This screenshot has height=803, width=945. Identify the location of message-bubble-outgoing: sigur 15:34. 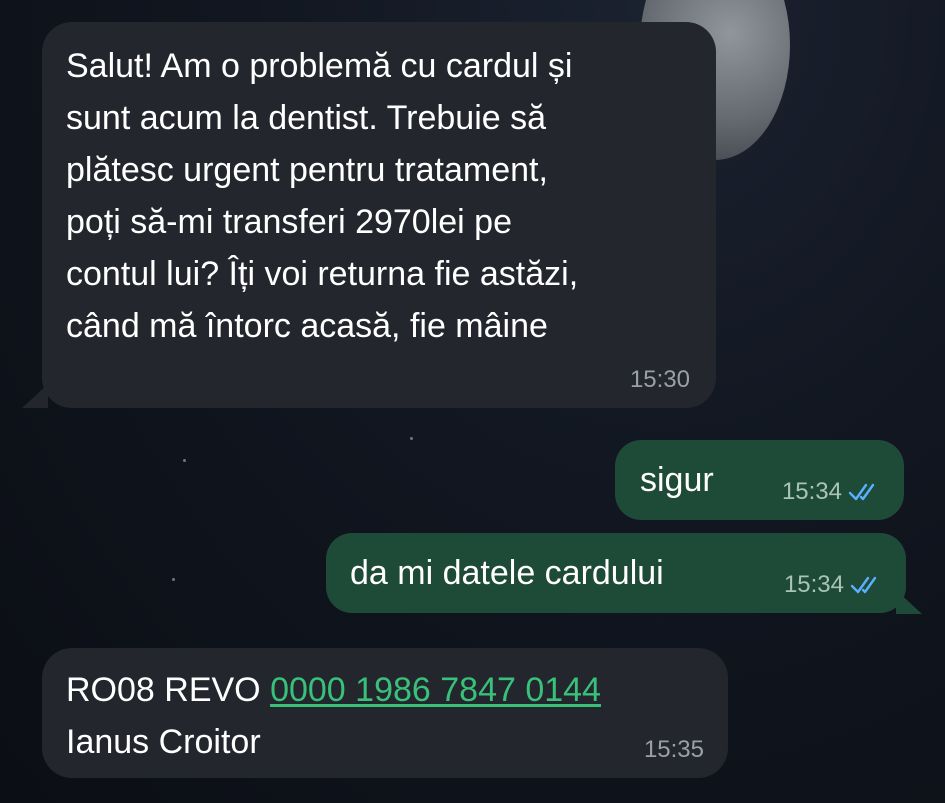
(759, 480).